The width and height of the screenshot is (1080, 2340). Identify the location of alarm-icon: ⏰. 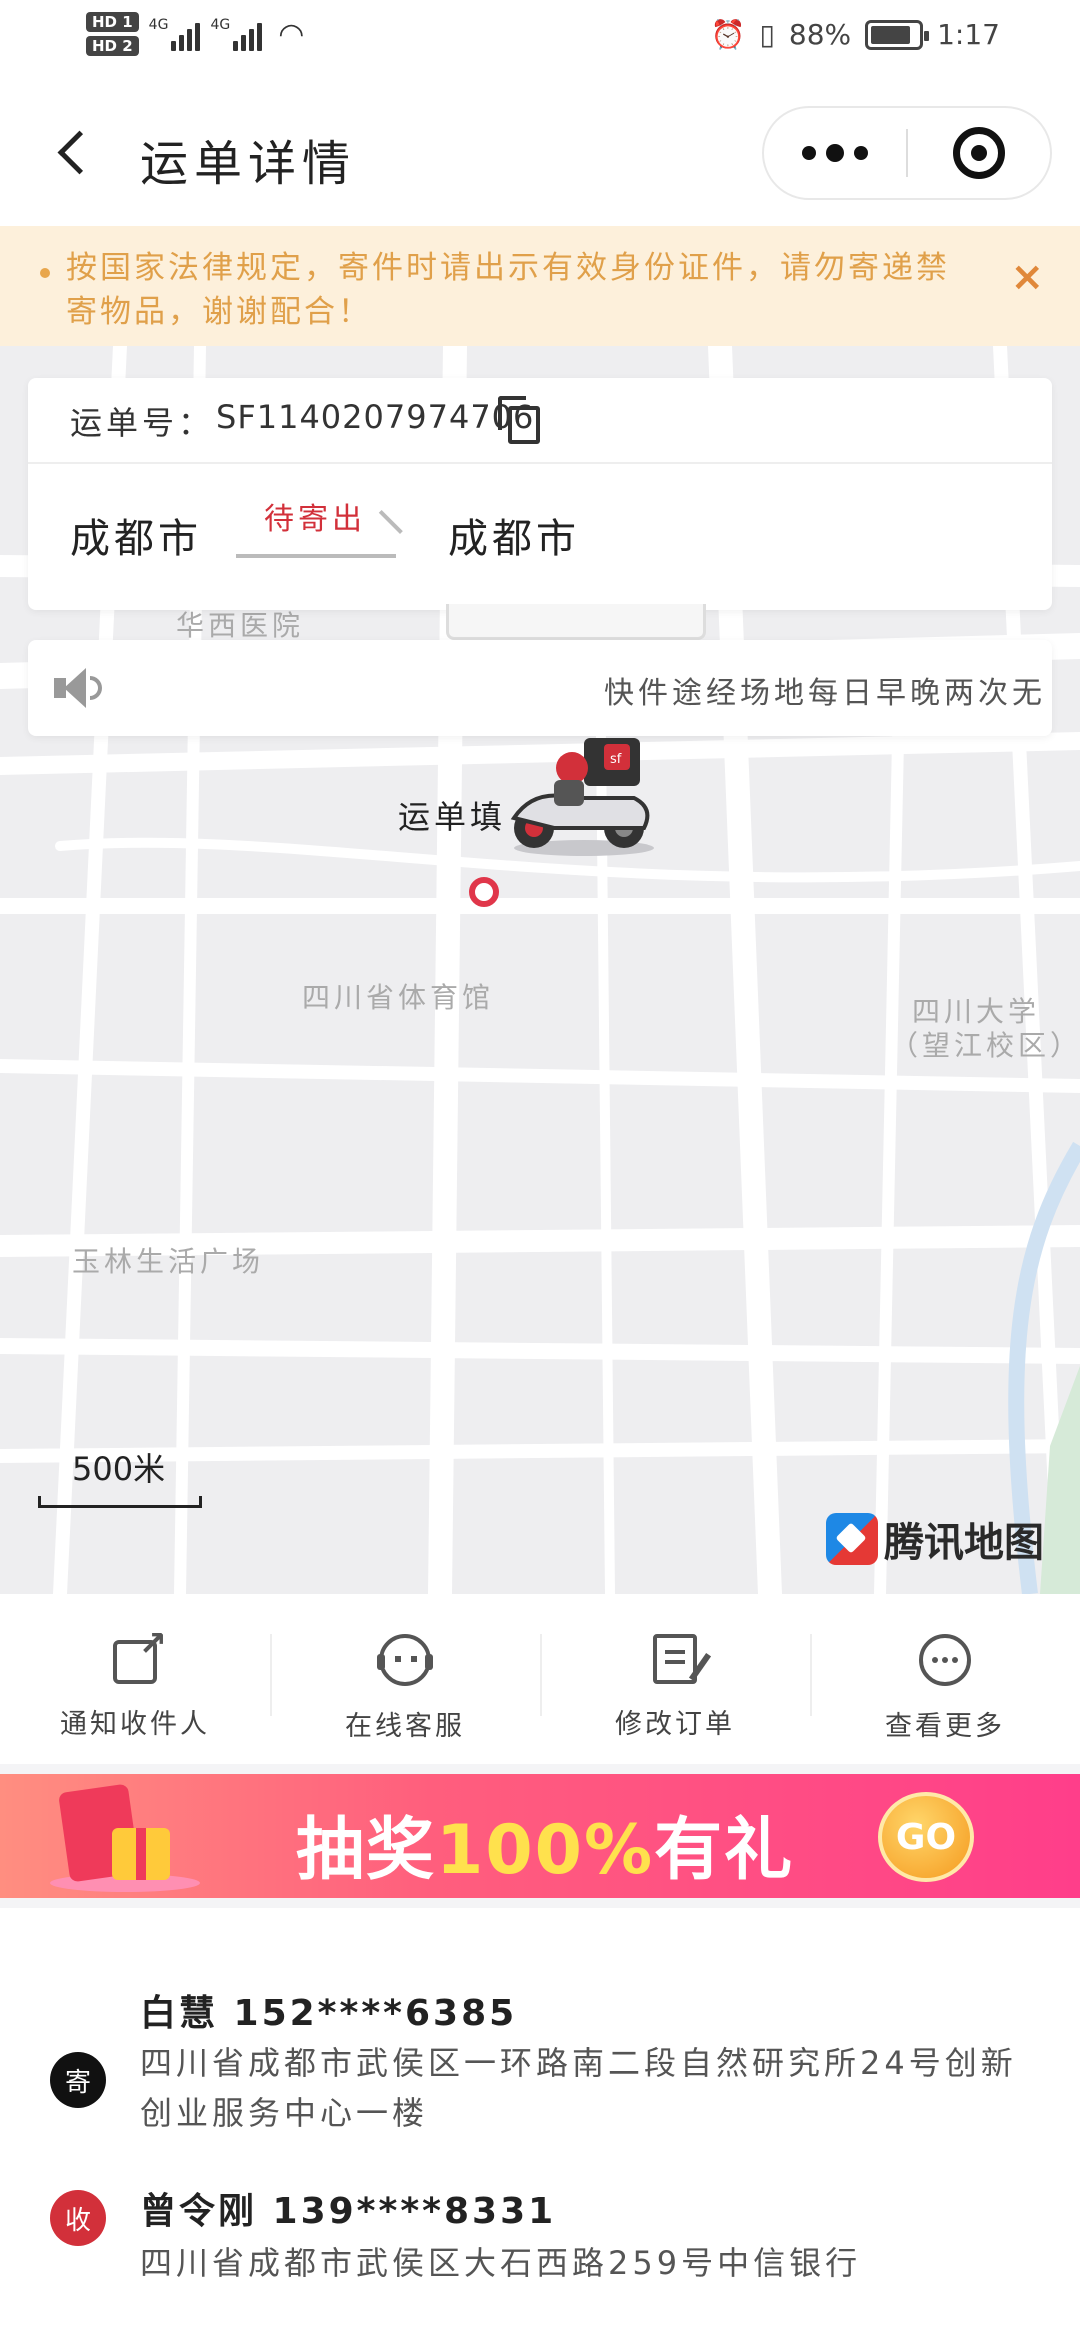
(728, 34).